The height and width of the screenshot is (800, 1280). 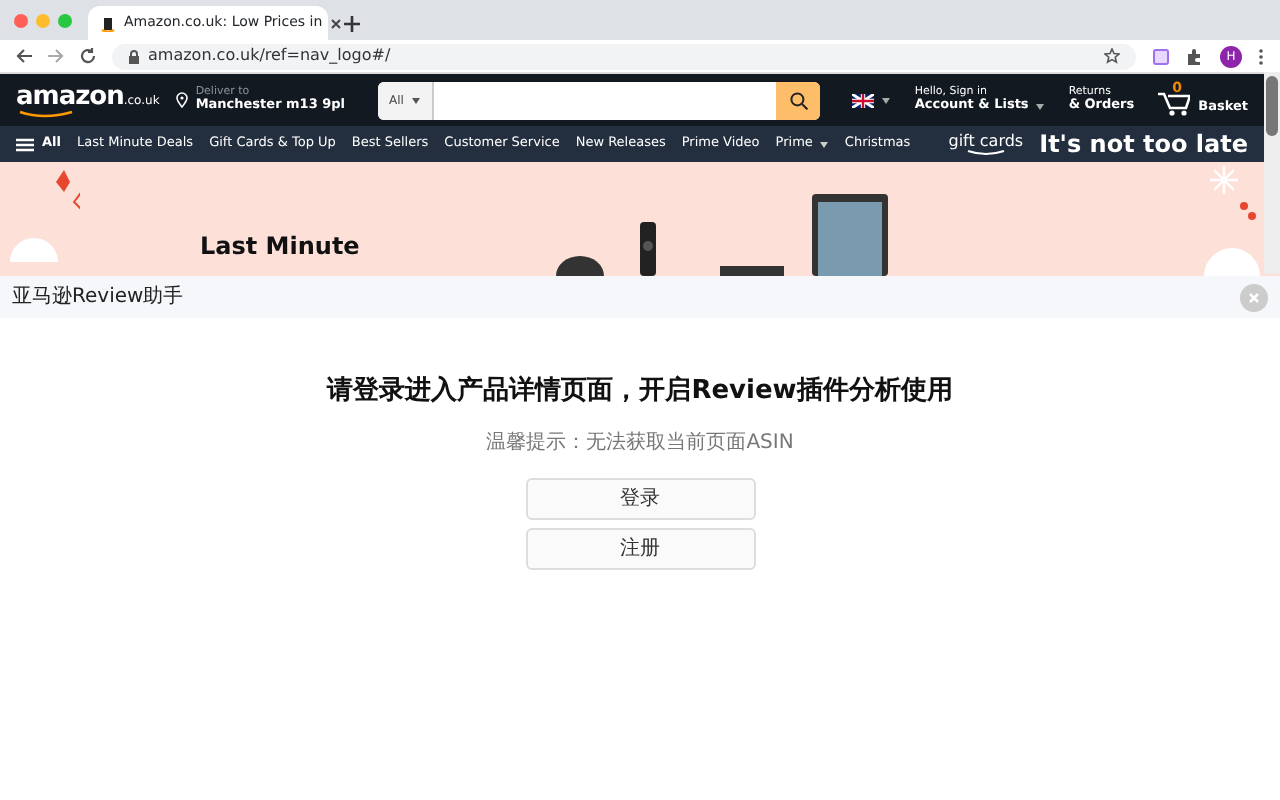 What do you see at coordinates (108, 23) in the screenshot?
I see `site-favicon-icon` at bounding box center [108, 23].